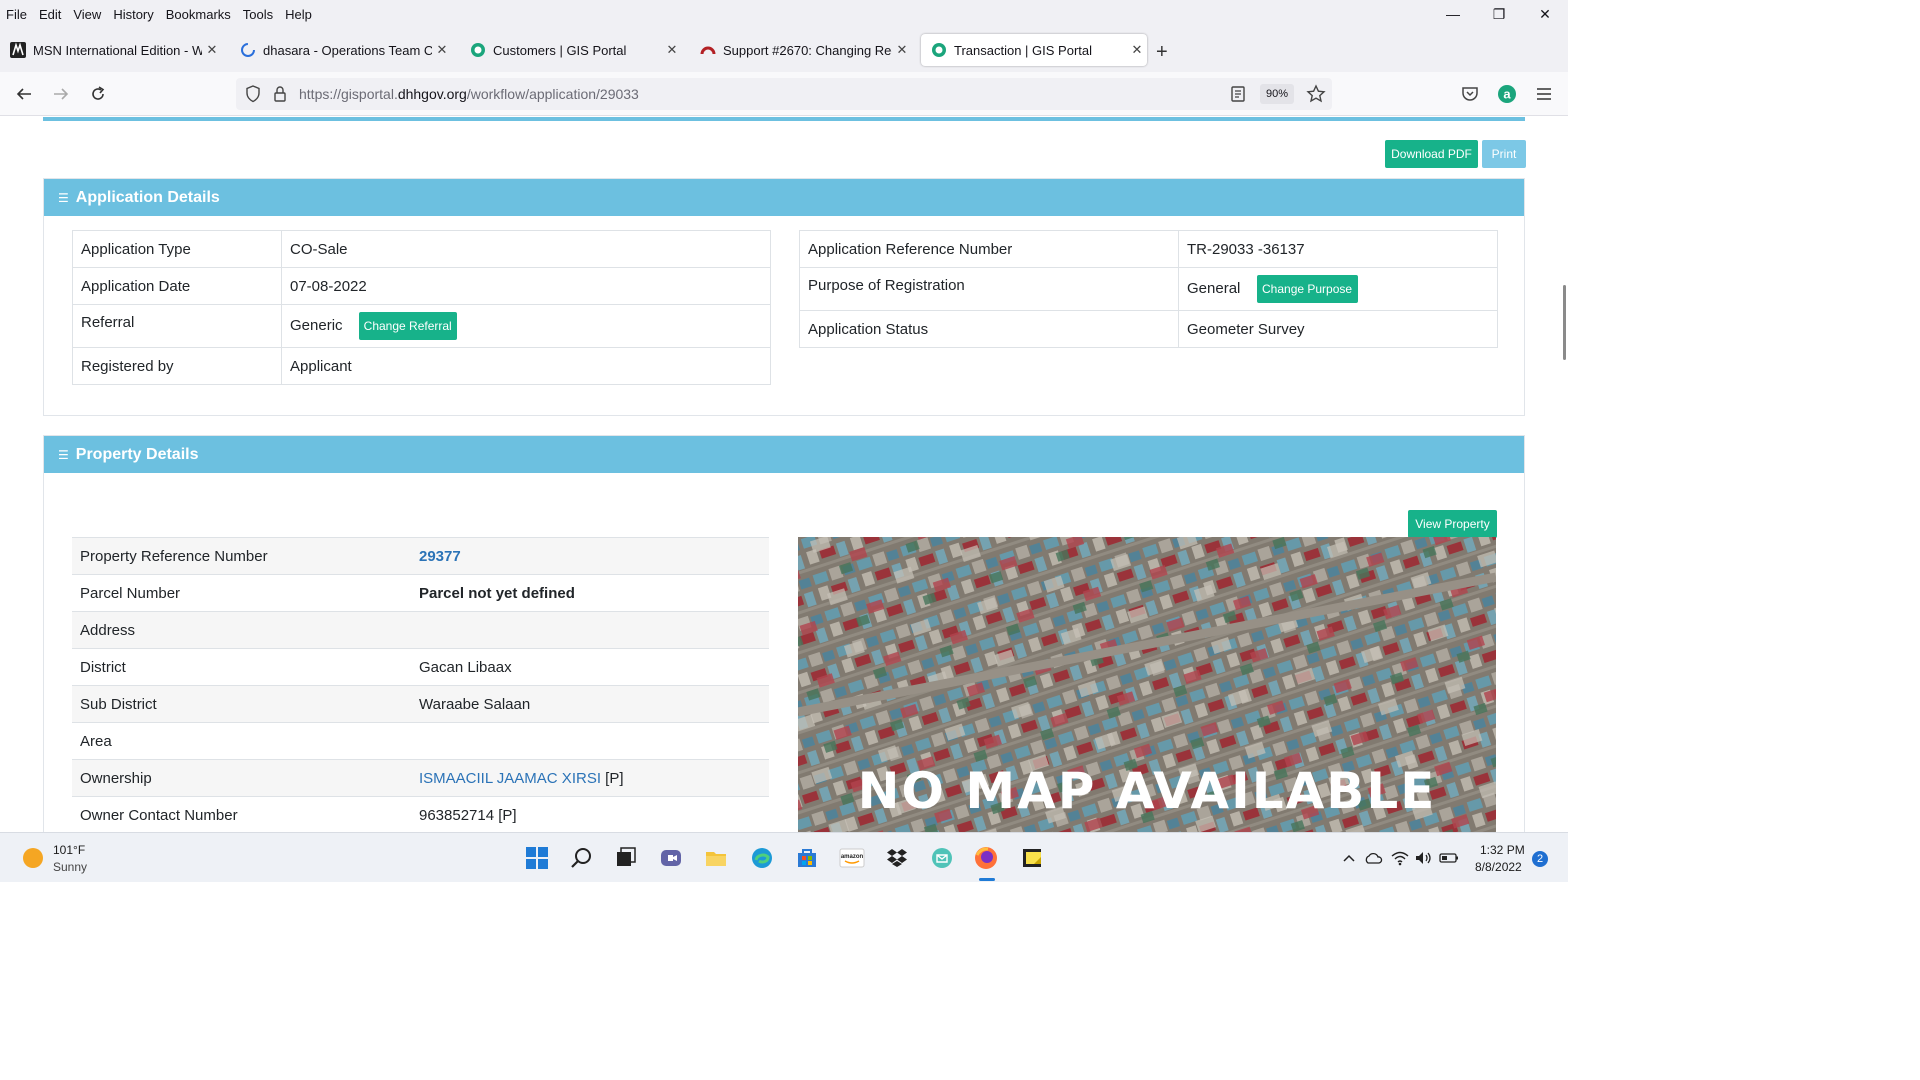 The height and width of the screenshot is (1080, 1920). What do you see at coordinates (1034, 50) in the screenshot?
I see `tab-transaction: Transaction | GIS Portal ✕` at bounding box center [1034, 50].